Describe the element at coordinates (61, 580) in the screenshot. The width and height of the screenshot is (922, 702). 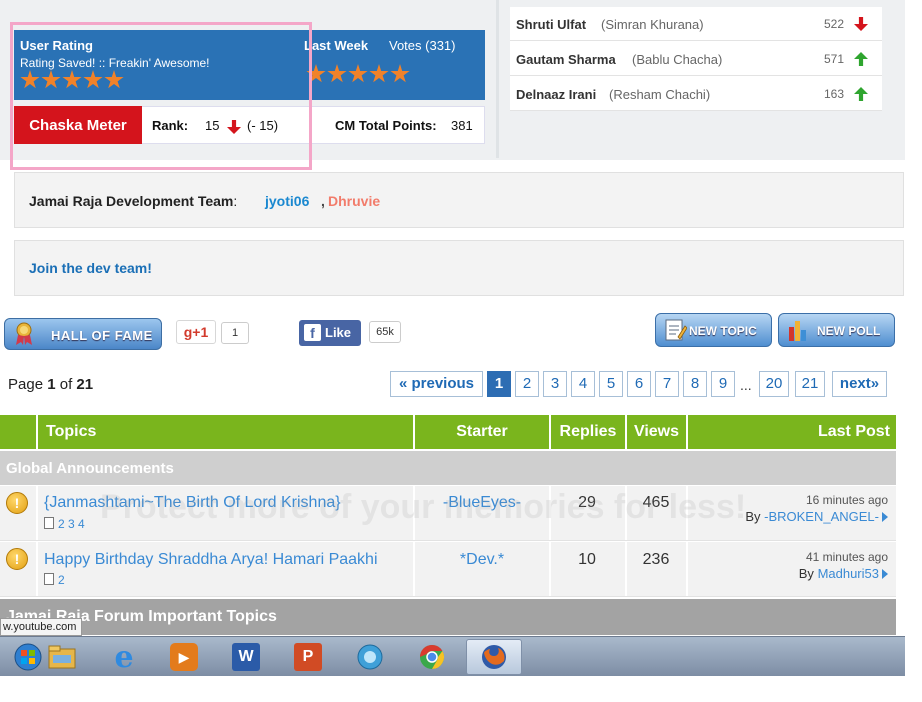
I see `topic-page-links: 2` at that location.